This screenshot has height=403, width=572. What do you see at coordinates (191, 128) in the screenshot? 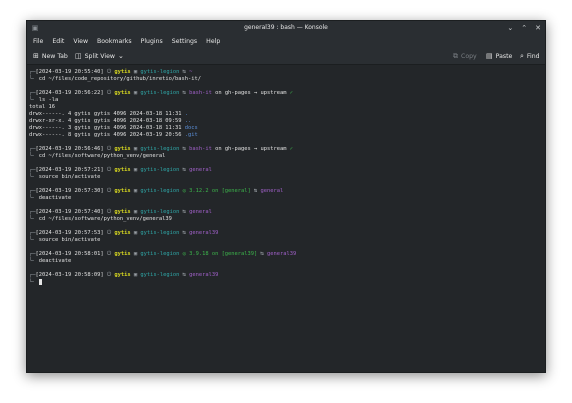
I see `file-name: docs` at bounding box center [191, 128].